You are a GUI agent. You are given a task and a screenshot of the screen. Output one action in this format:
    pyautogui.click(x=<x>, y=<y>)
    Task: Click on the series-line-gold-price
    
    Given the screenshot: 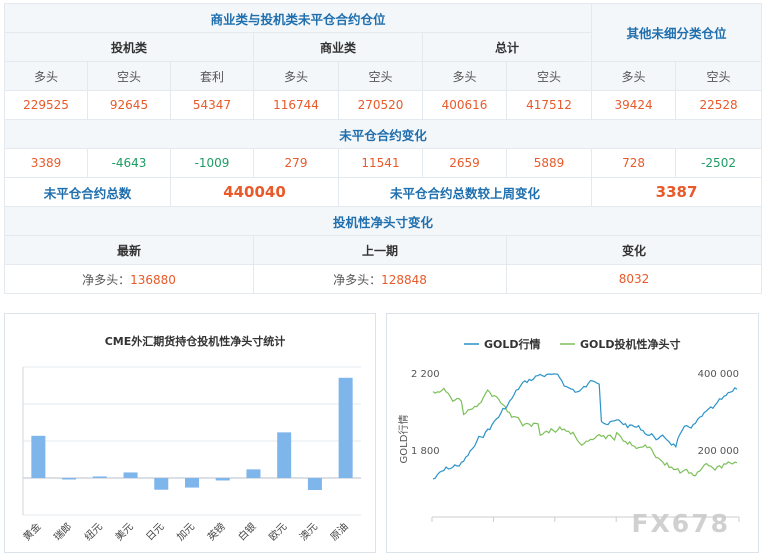 What is the action you would take?
    pyautogui.click(x=585, y=426)
    